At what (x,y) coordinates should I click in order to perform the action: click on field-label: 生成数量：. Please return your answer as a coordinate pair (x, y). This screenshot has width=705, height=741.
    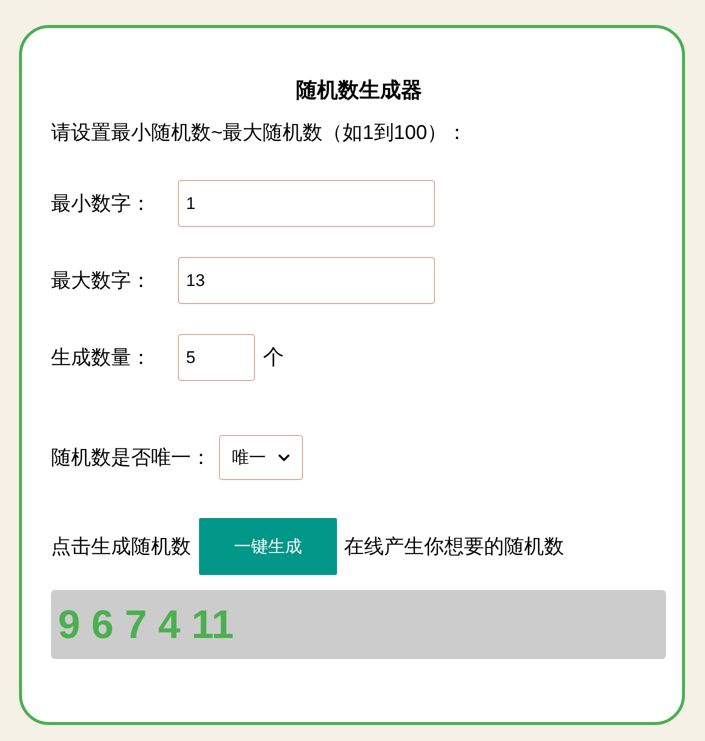
    Looking at the image, I should click on (101, 358).